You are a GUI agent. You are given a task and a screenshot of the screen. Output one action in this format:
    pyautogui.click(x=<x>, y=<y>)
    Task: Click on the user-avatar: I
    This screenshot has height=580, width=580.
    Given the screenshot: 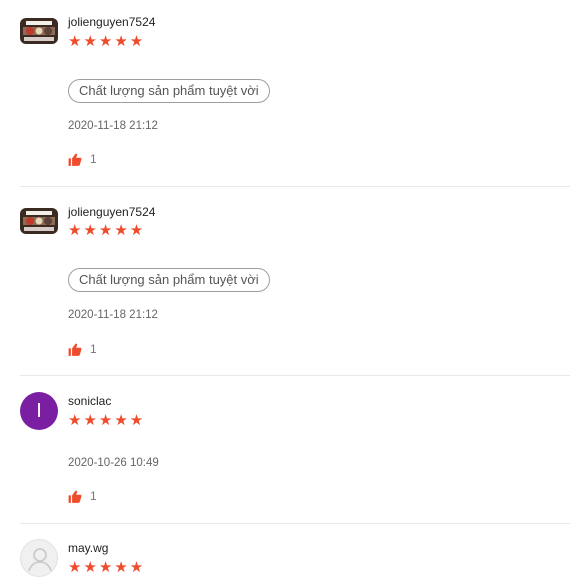 What is the action you would take?
    pyautogui.click(x=39, y=411)
    